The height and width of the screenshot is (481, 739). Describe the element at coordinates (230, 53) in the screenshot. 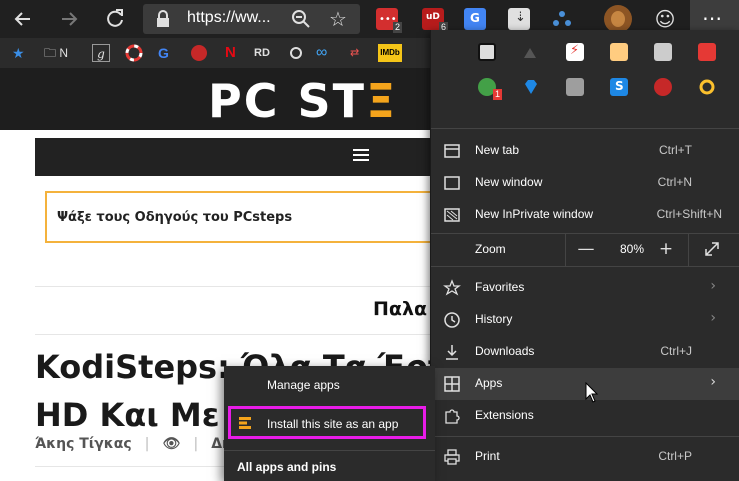

I see `netflix-icon: N` at that location.